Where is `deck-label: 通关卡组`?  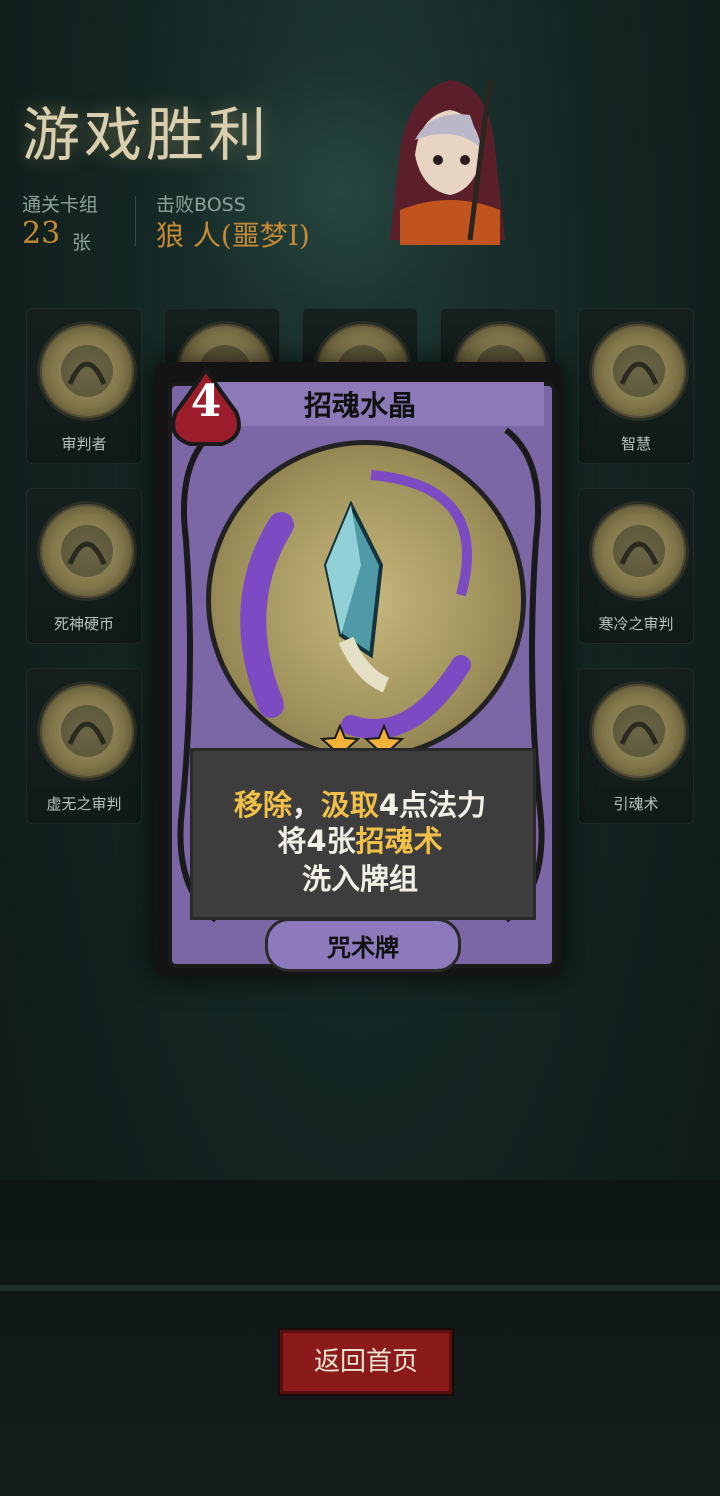
deck-label: 通关卡组 is located at coordinates (60, 205).